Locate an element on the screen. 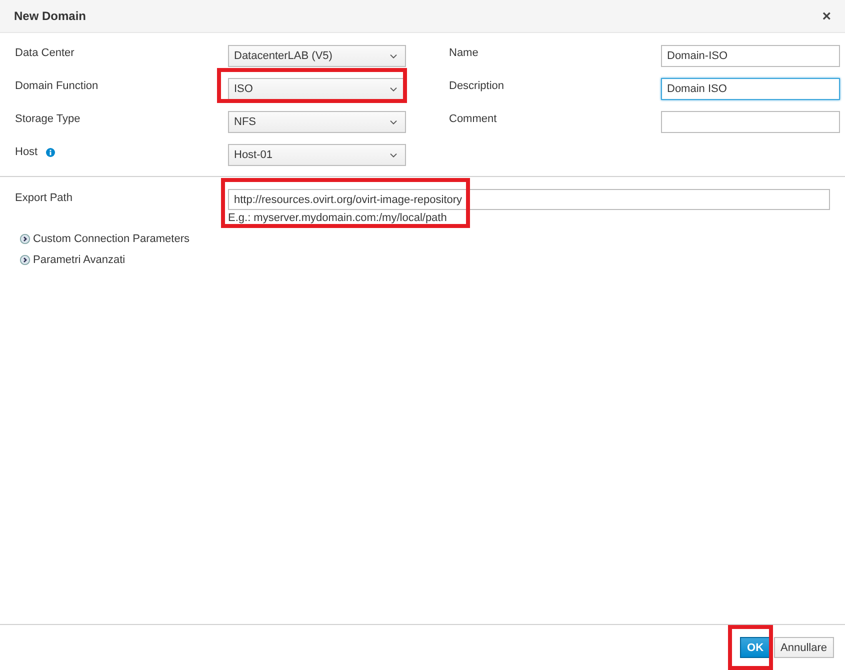  field-label: Description is located at coordinates (476, 86).